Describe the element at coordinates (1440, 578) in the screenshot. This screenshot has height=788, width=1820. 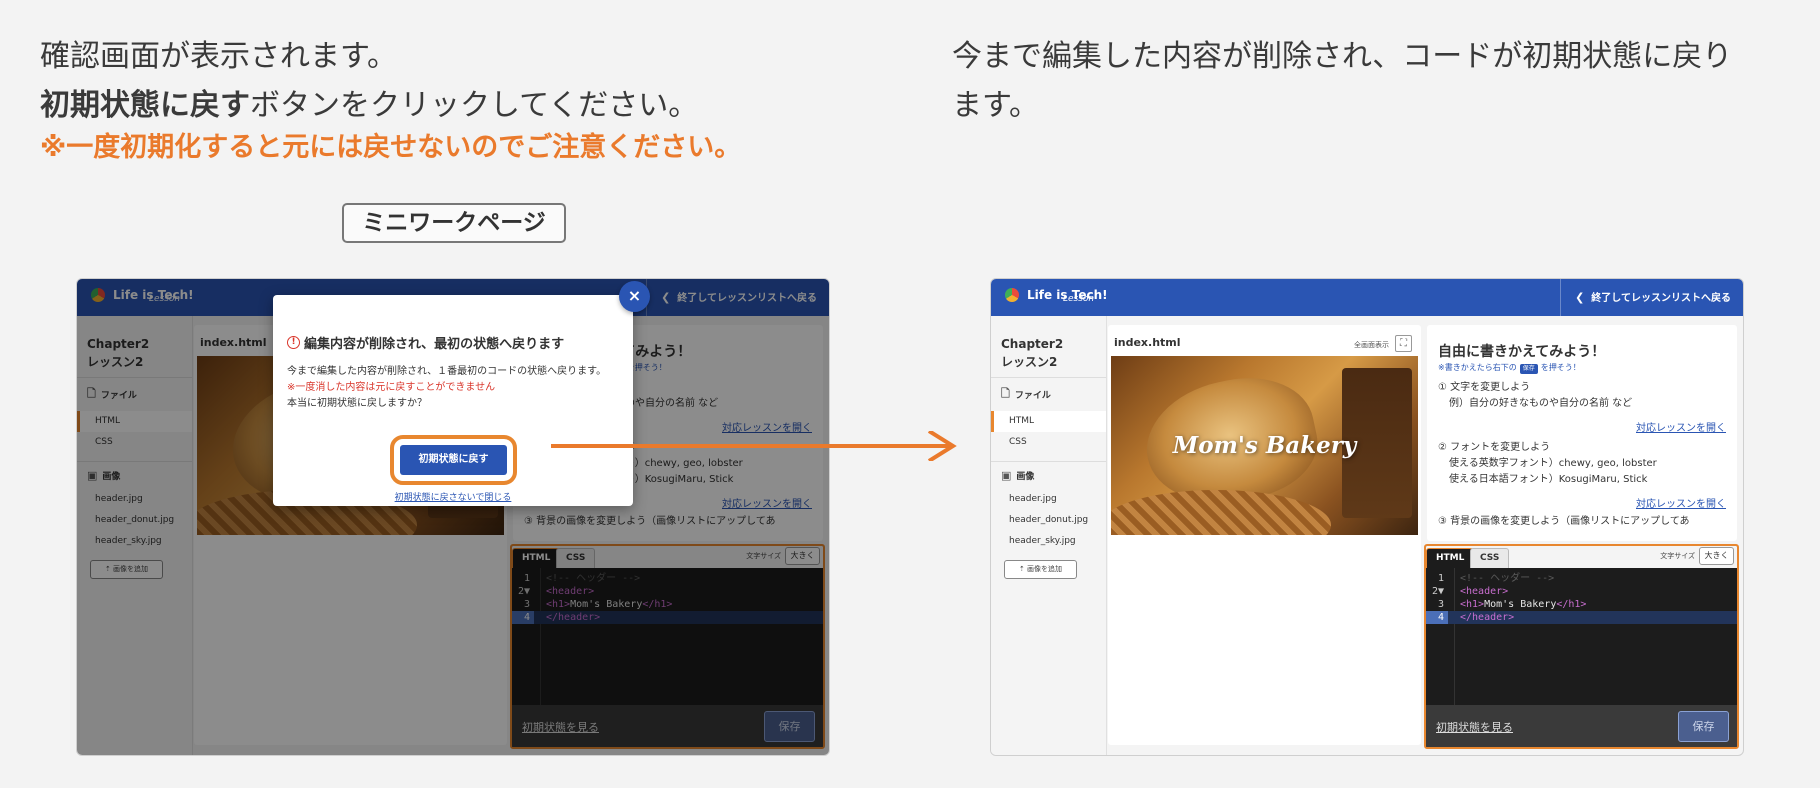
I see `line-number: 1` at that location.